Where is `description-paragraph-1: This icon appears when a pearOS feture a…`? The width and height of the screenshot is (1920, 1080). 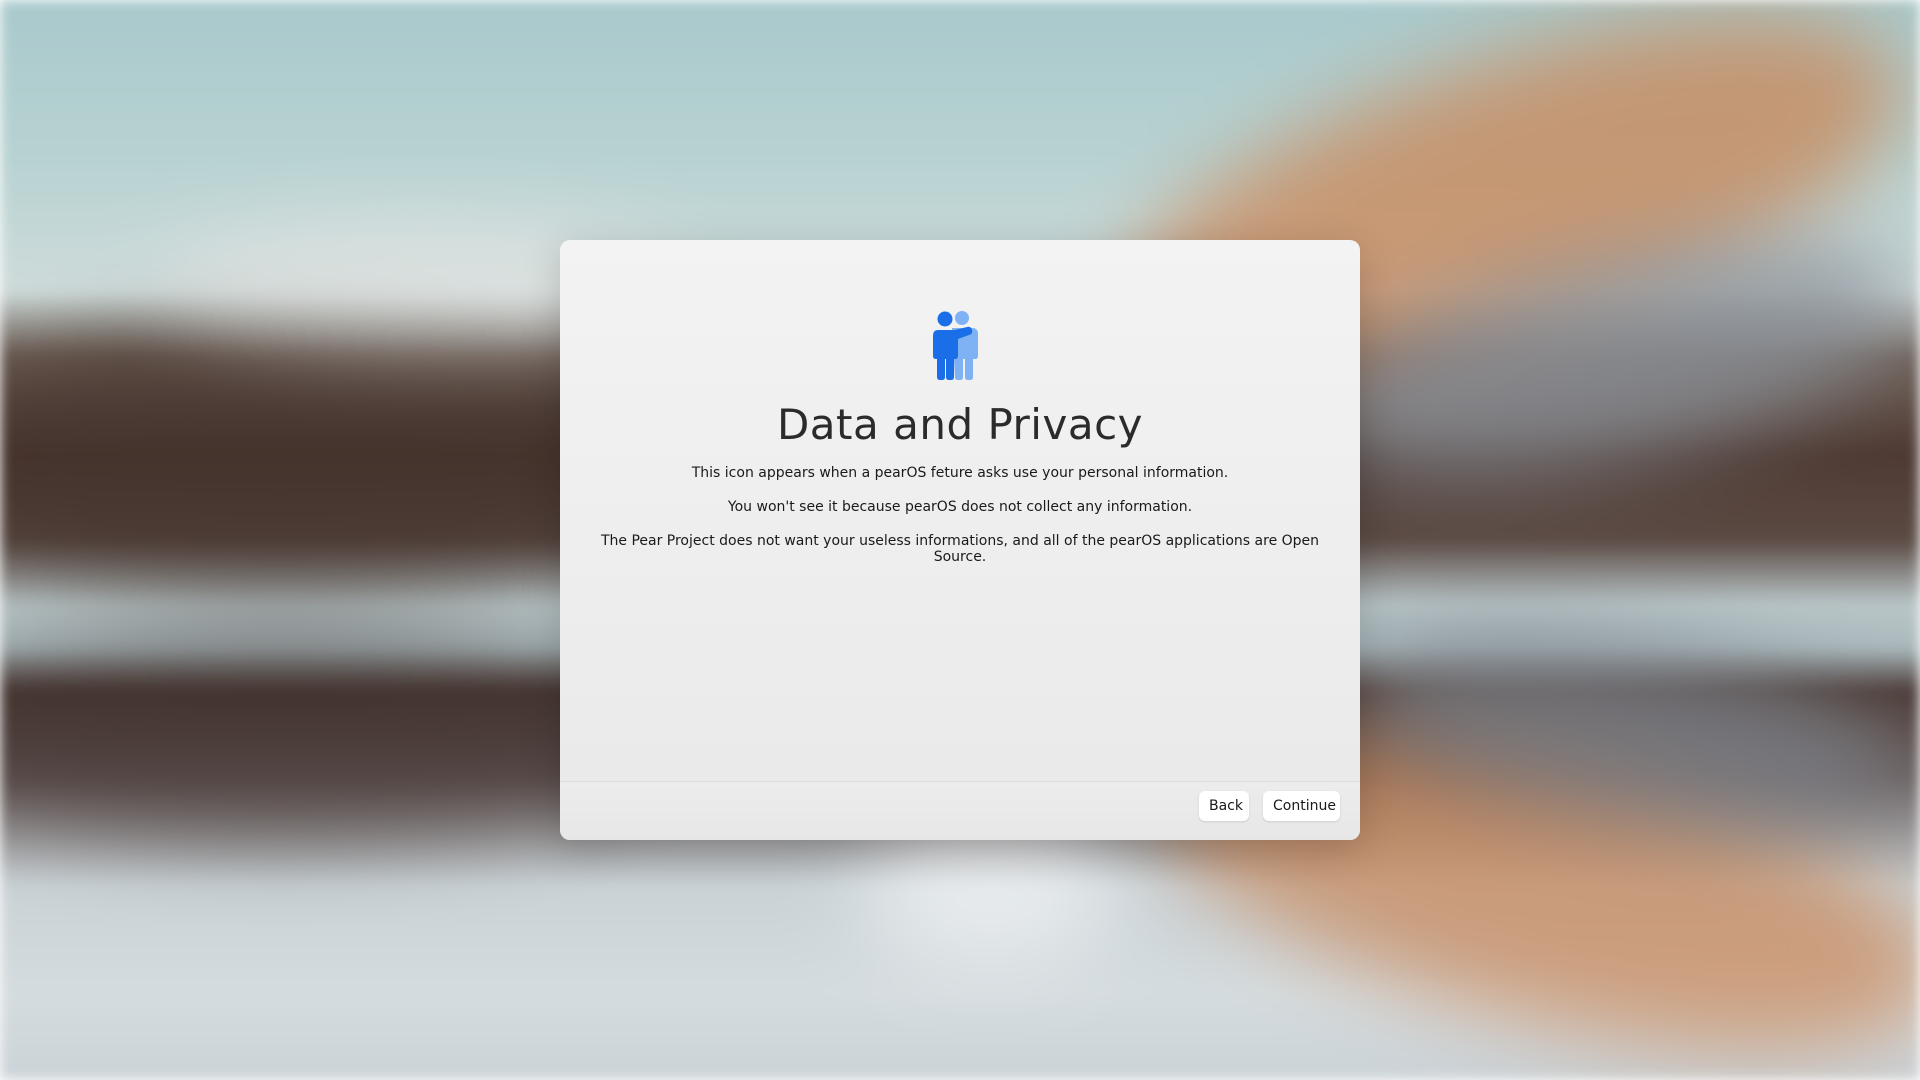 description-paragraph-1: This icon appears when a pearOS feture a… is located at coordinates (960, 473).